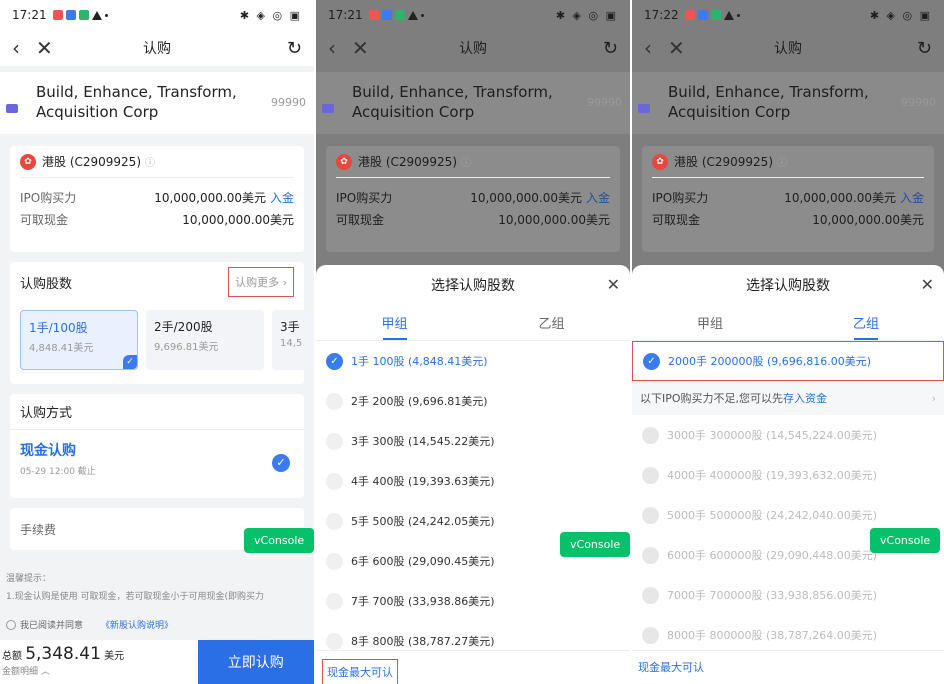 Image resolution: width=944 pixels, height=684 pixels. I want to click on sheet-footer: 现金最大可认, so click(788, 667).